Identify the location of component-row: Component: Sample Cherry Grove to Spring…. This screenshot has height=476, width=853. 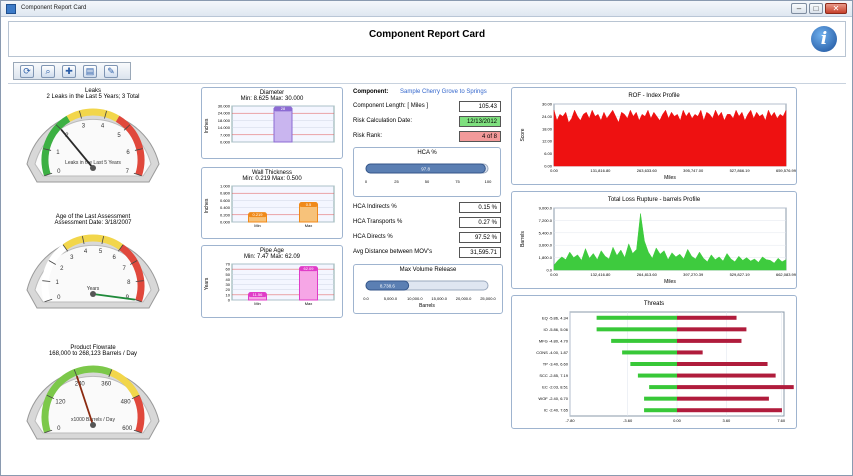
(420, 92).